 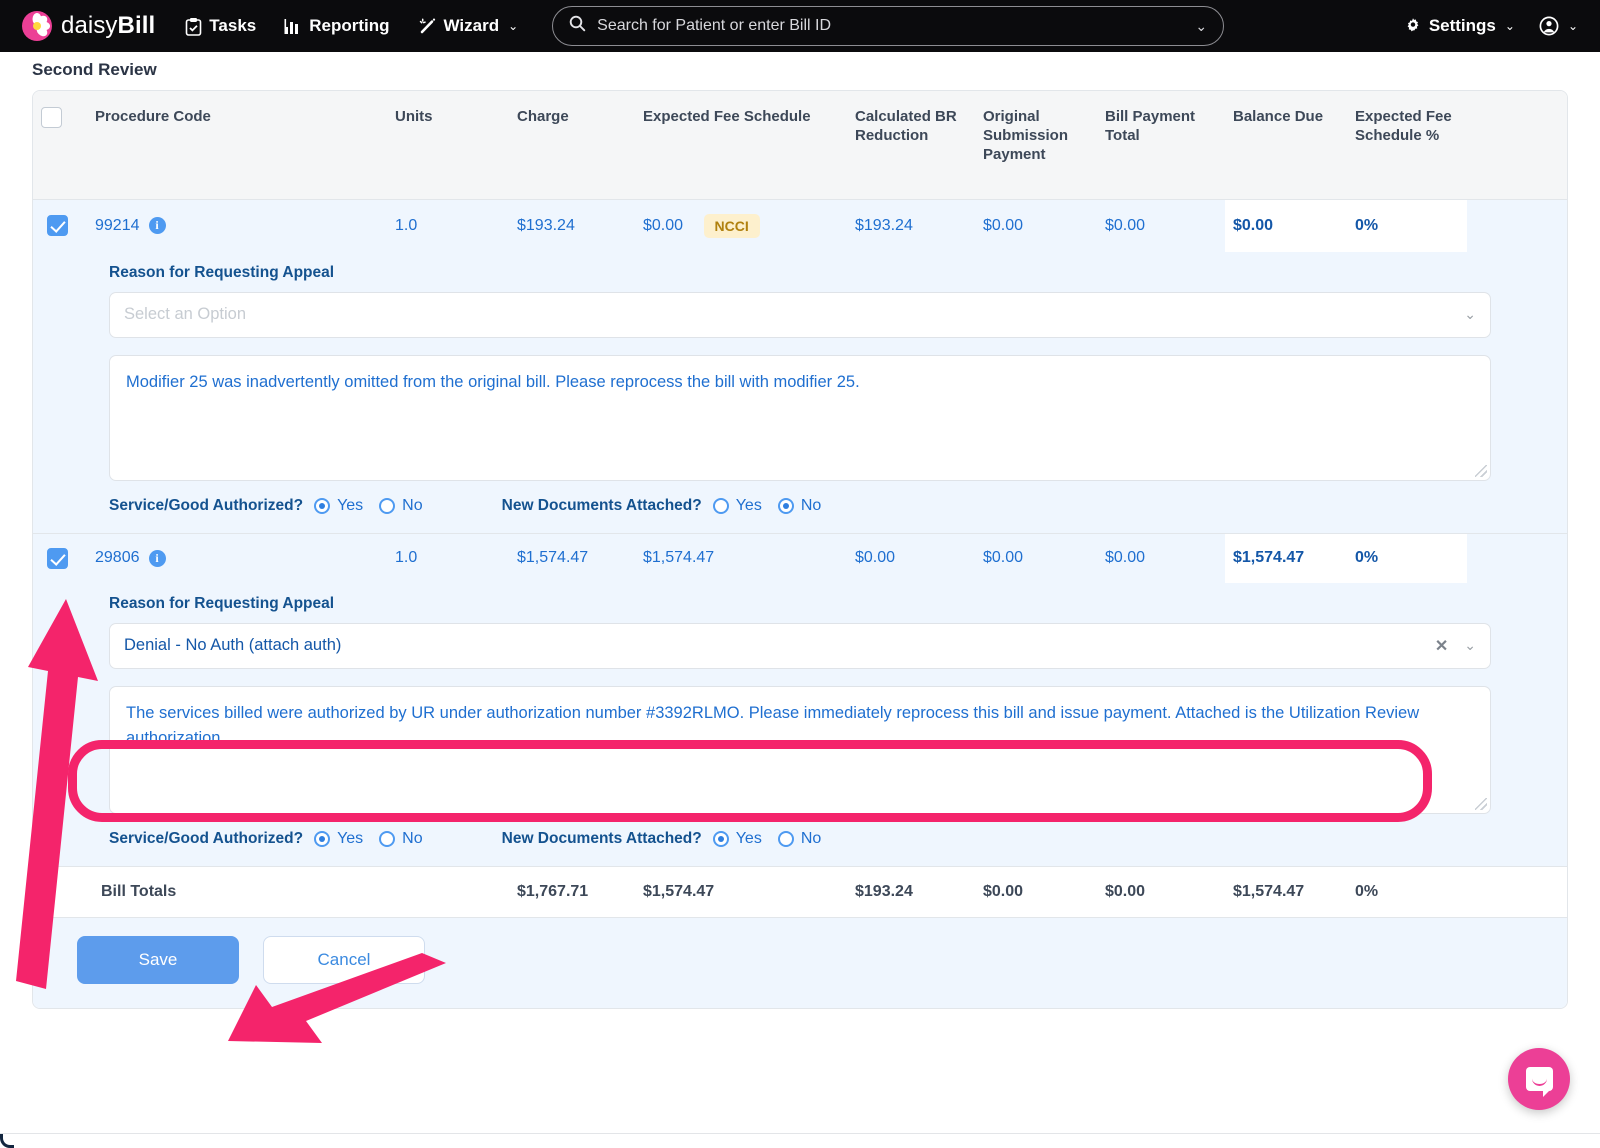 I want to click on search-input: Search for Patient or enter Bill ID, so click(x=890, y=26).